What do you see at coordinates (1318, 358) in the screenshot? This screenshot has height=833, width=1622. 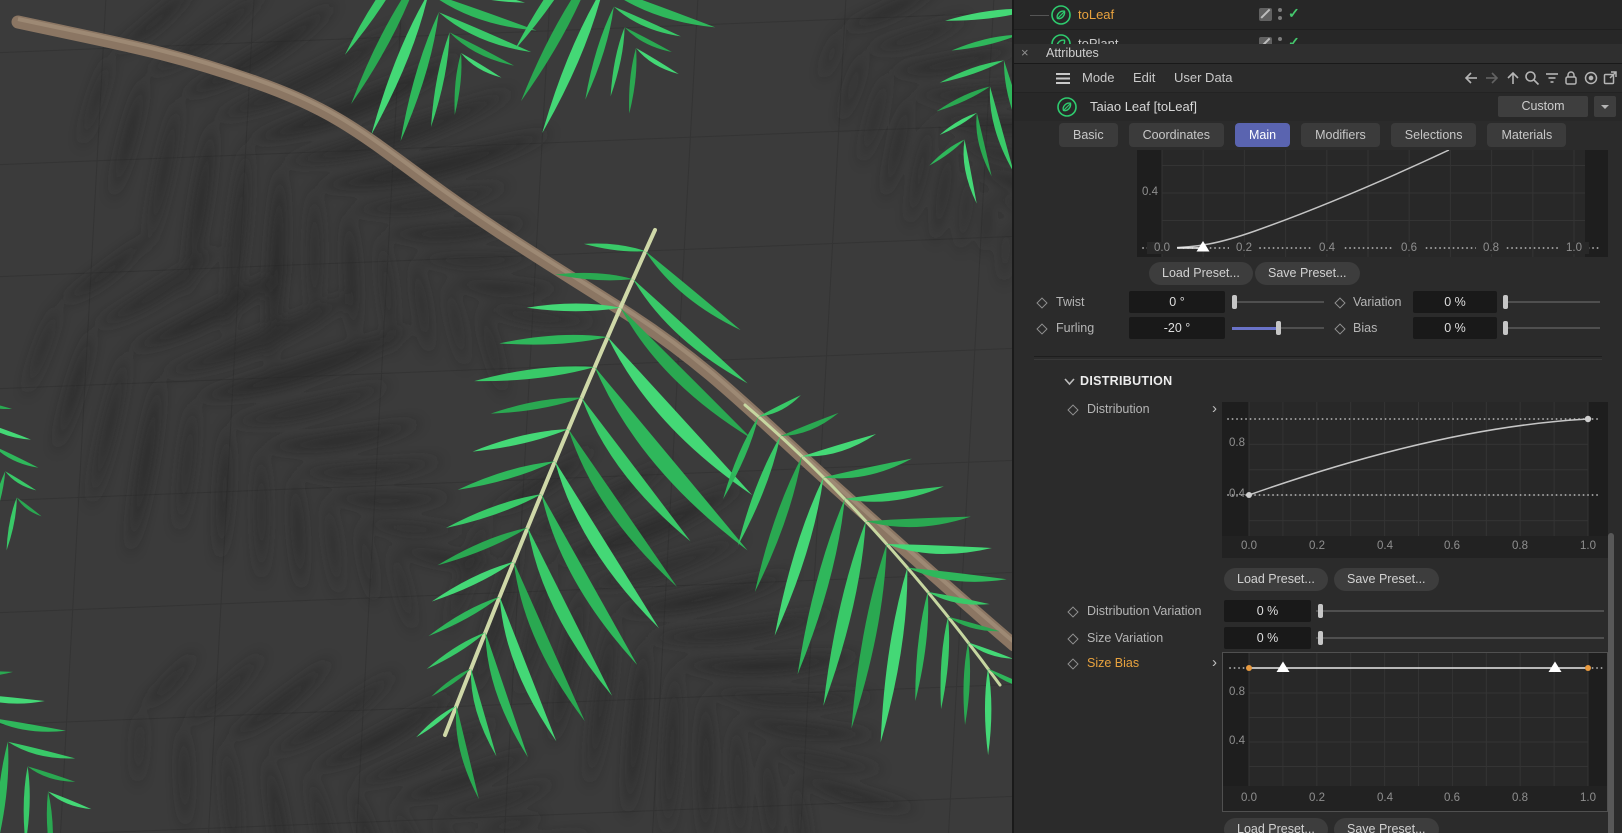 I see `section-divider` at bounding box center [1318, 358].